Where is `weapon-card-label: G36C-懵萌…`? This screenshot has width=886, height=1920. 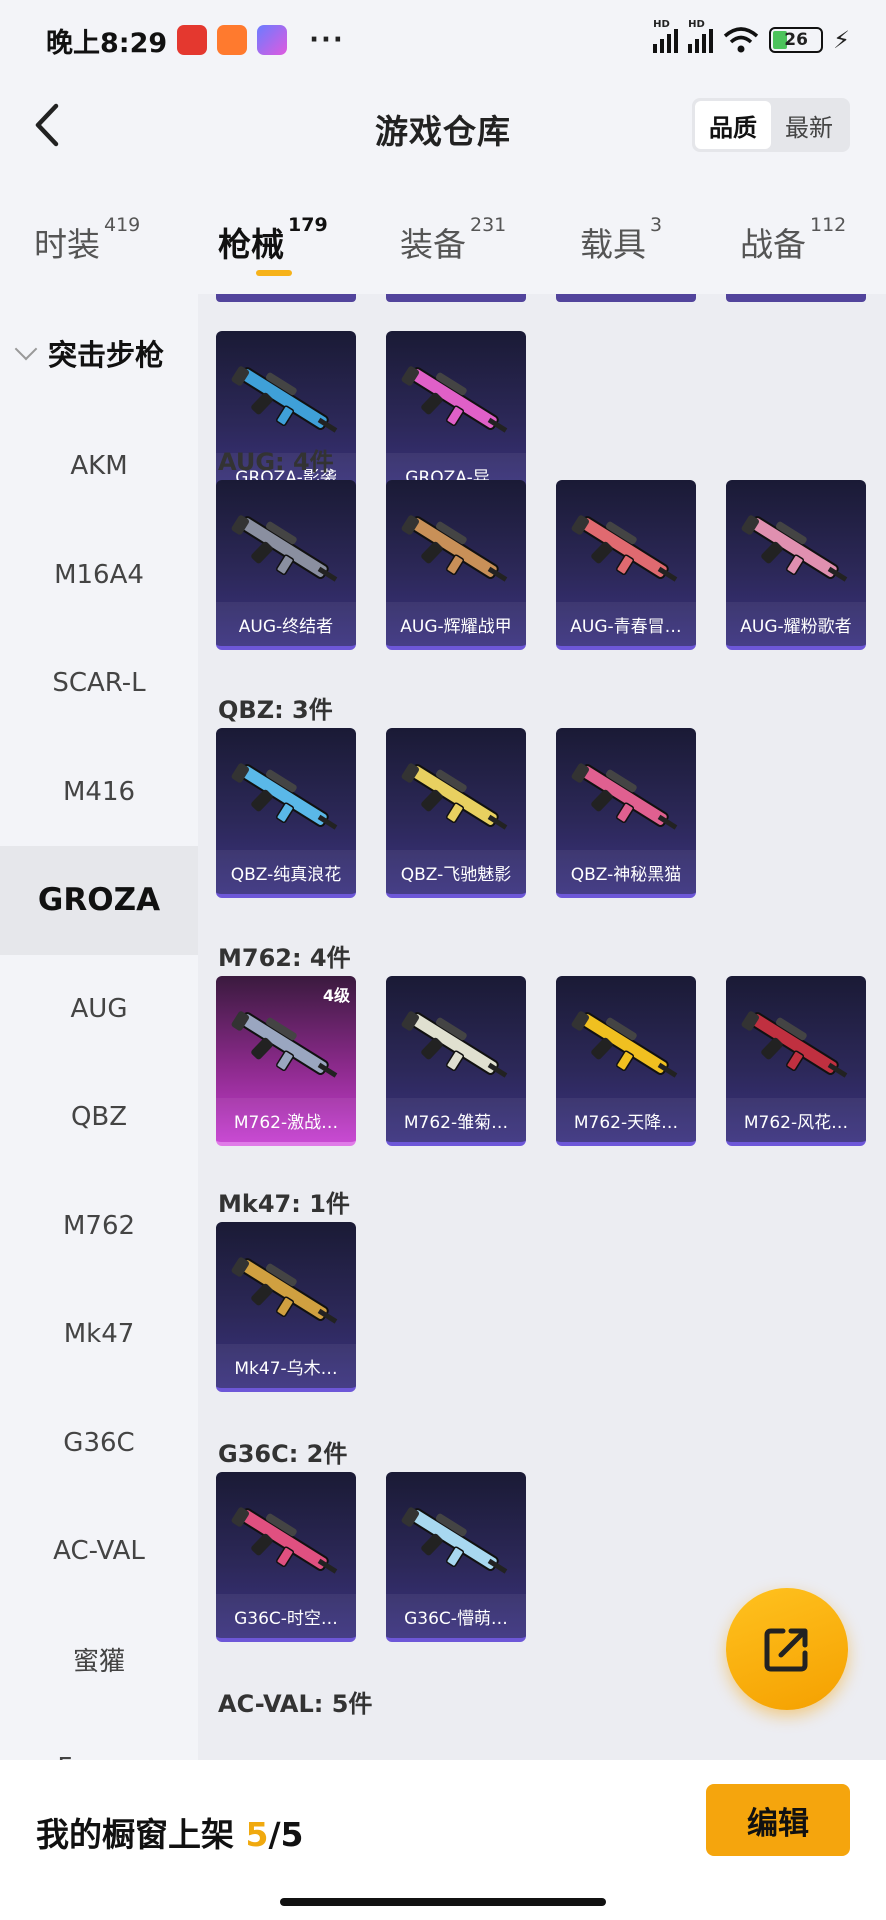
weapon-card-label: G36C-懵萌… is located at coordinates (456, 1616).